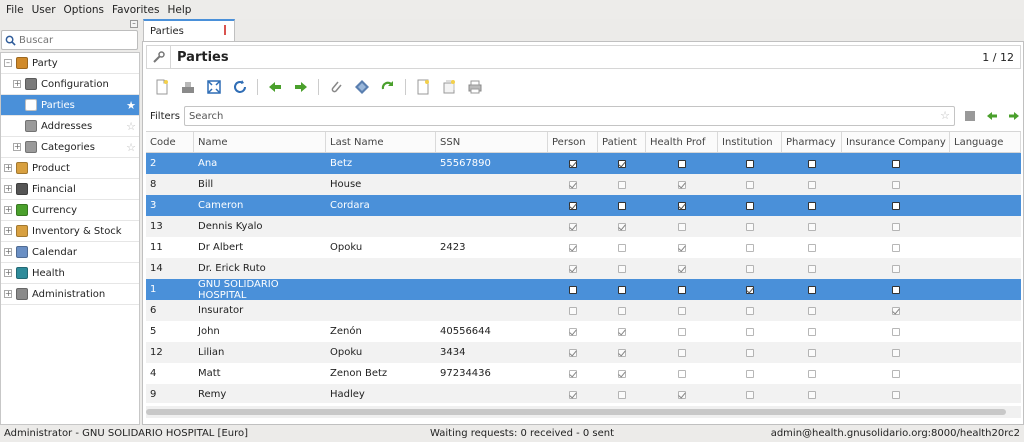 This screenshot has height=442, width=1024. What do you see at coordinates (970, 116) in the screenshot?
I see `bookmark-list-icon` at bounding box center [970, 116].